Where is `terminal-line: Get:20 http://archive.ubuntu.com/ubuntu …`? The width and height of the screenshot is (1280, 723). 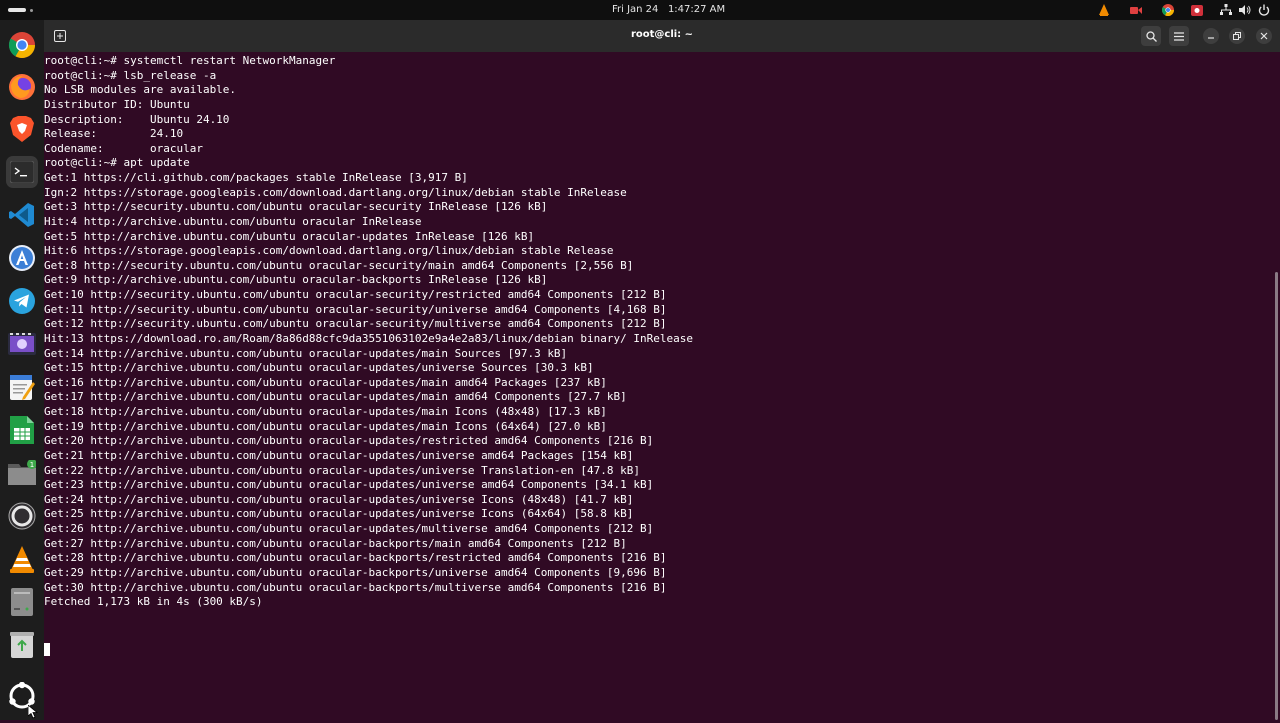 terminal-line: Get:20 http://archive.ubuntu.com/ubuntu … is located at coordinates (349, 441).